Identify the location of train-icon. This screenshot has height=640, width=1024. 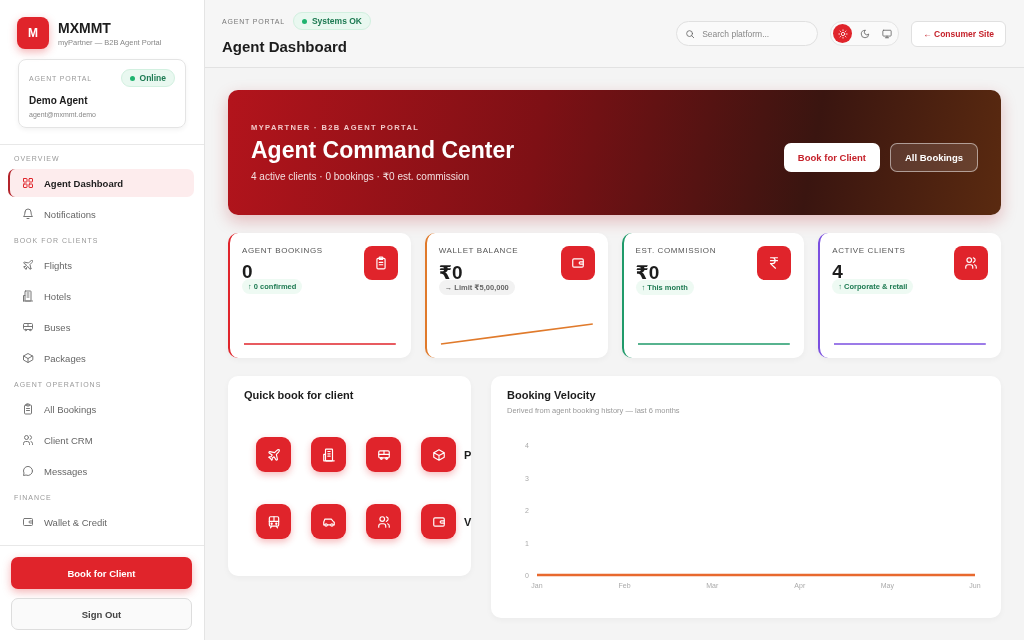
(273, 521).